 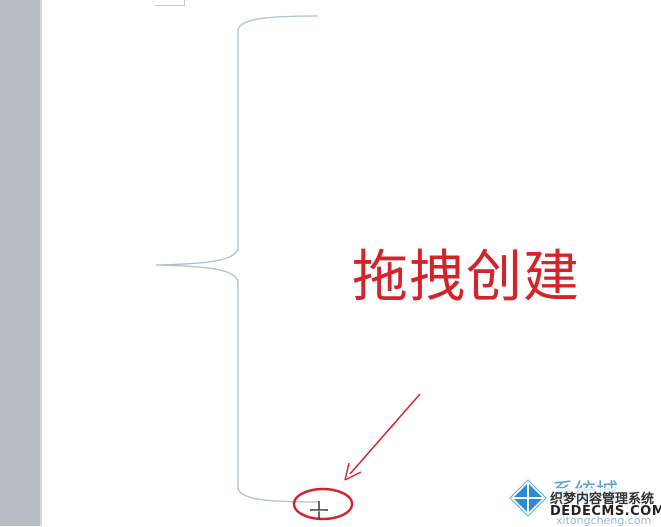 What do you see at coordinates (528, 498) in the screenshot?
I see `windows-logo-icon` at bounding box center [528, 498].